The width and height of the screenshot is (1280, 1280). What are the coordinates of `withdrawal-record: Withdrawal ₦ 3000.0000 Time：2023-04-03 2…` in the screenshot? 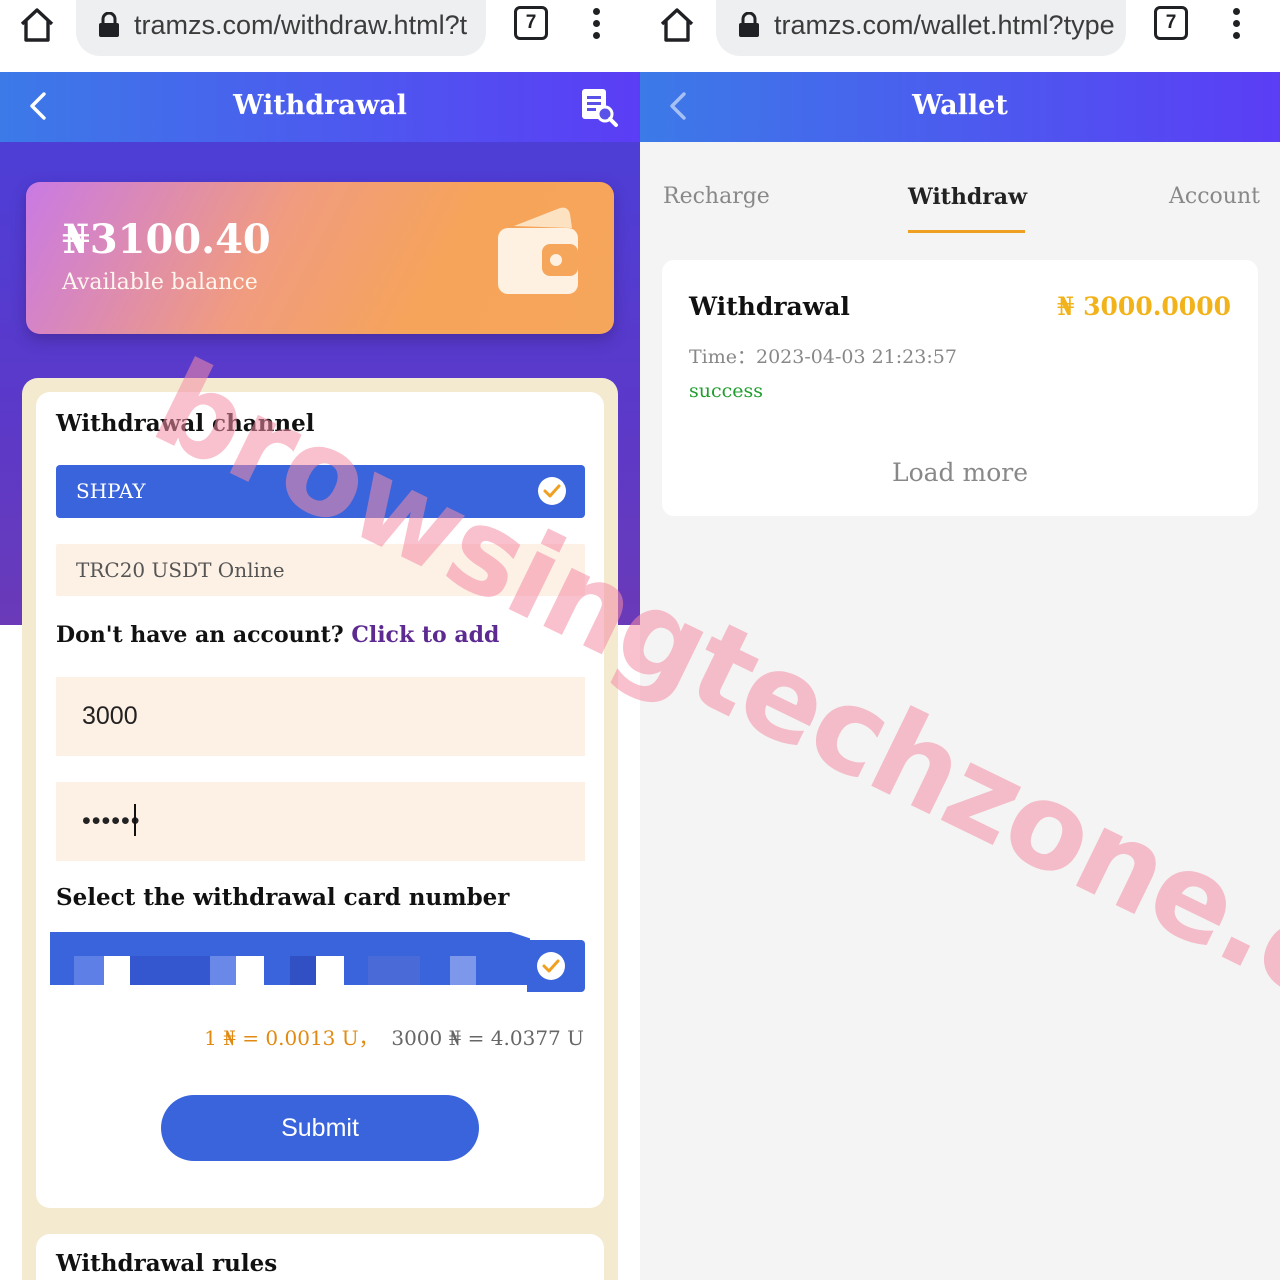 It's located at (960, 388).